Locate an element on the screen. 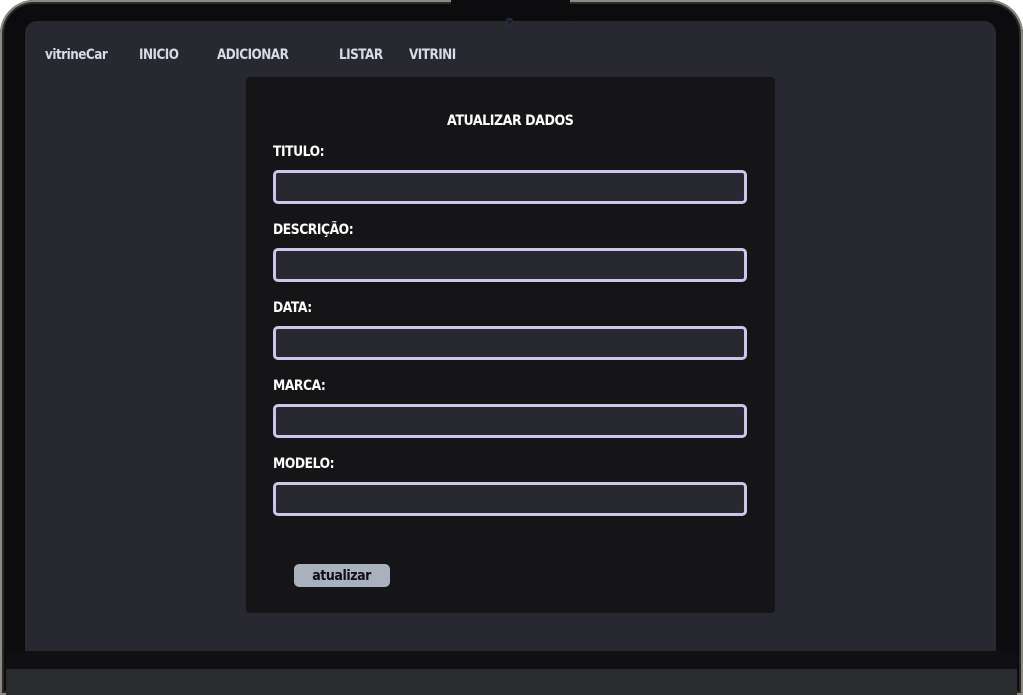 This screenshot has height=695, width=1023. form-title: ATUALIZAR DADOS is located at coordinates (510, 121).